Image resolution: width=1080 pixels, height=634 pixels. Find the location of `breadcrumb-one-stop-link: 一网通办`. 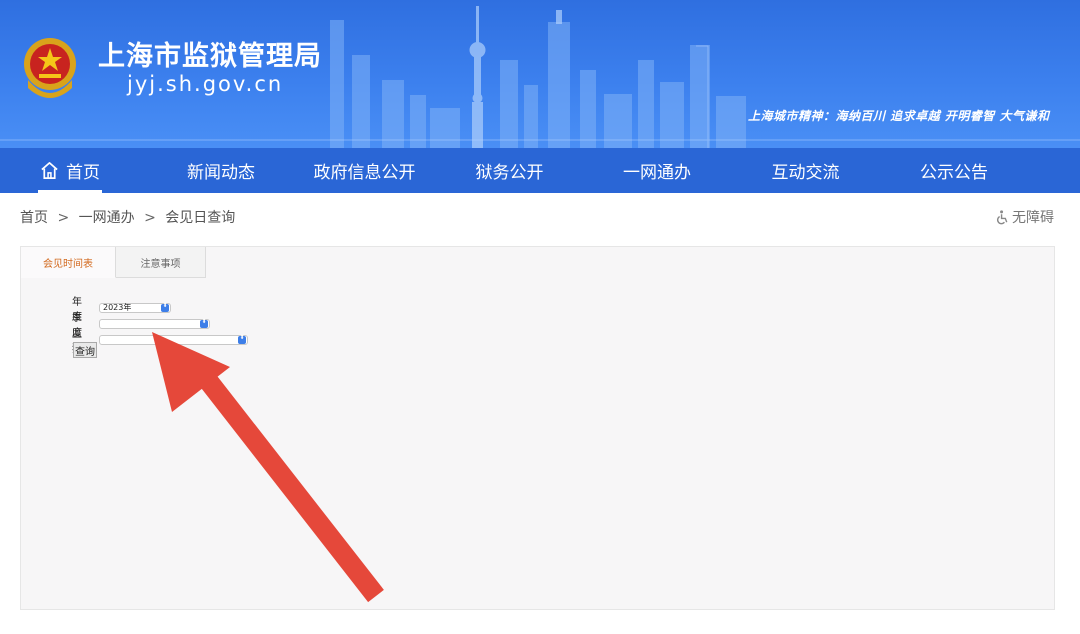

breadcrumb-one-stop-link: 一网通办 is located at coordinates (107, 218).